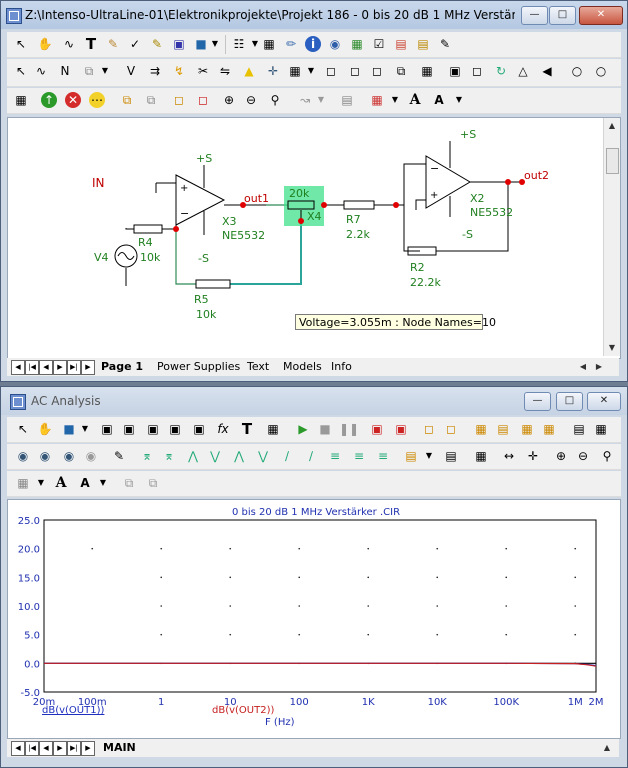 The height and width of the screenshot is (768, 628). Describe the element at coordinates (579, 429) in the screenshot. I see `layout-icon: ▤` at that location.